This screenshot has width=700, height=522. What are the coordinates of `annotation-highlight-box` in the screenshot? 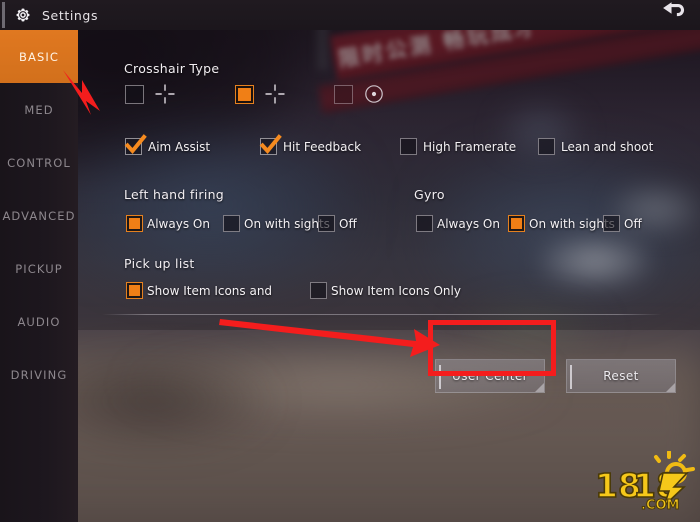 It's located at (492, 348).